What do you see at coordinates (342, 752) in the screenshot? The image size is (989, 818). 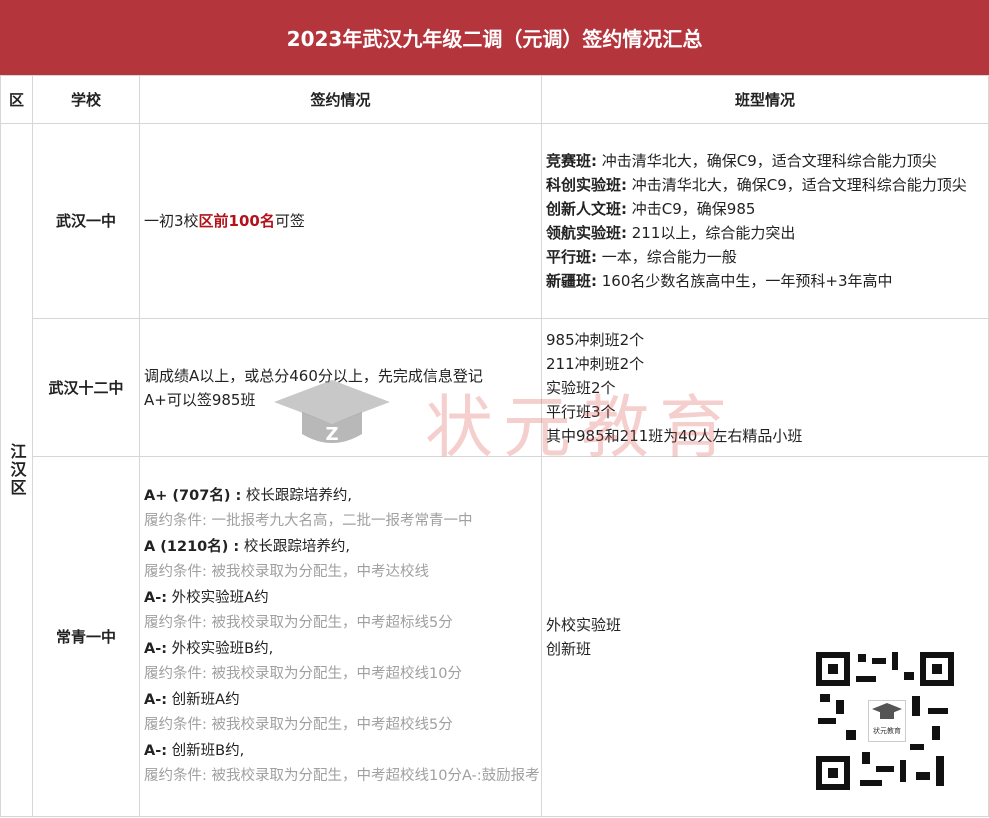 I see `sign-item: A-: 创新班B约,` at bounding box center [342, 752].